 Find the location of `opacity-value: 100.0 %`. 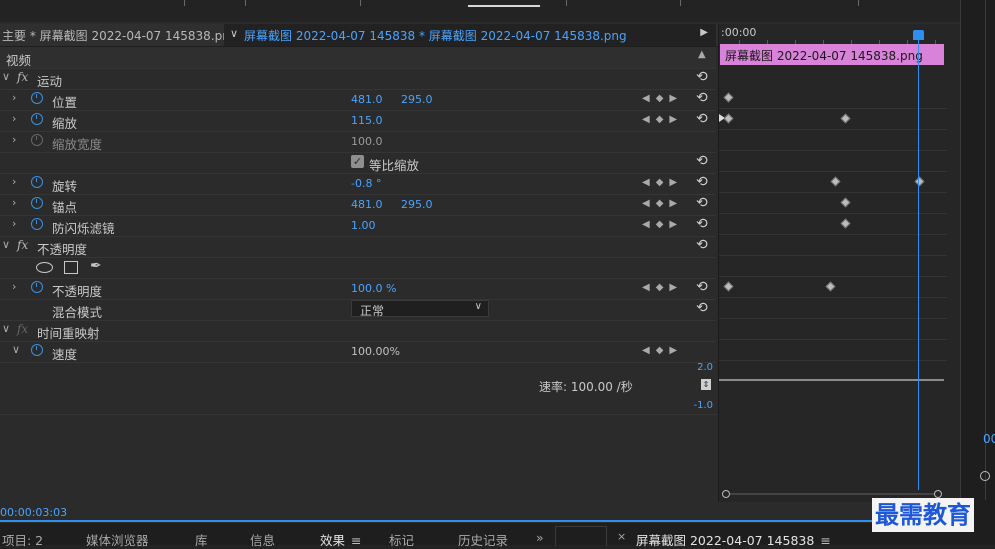

opacity-value: 100.0 % is located at coordinates (373, 288).